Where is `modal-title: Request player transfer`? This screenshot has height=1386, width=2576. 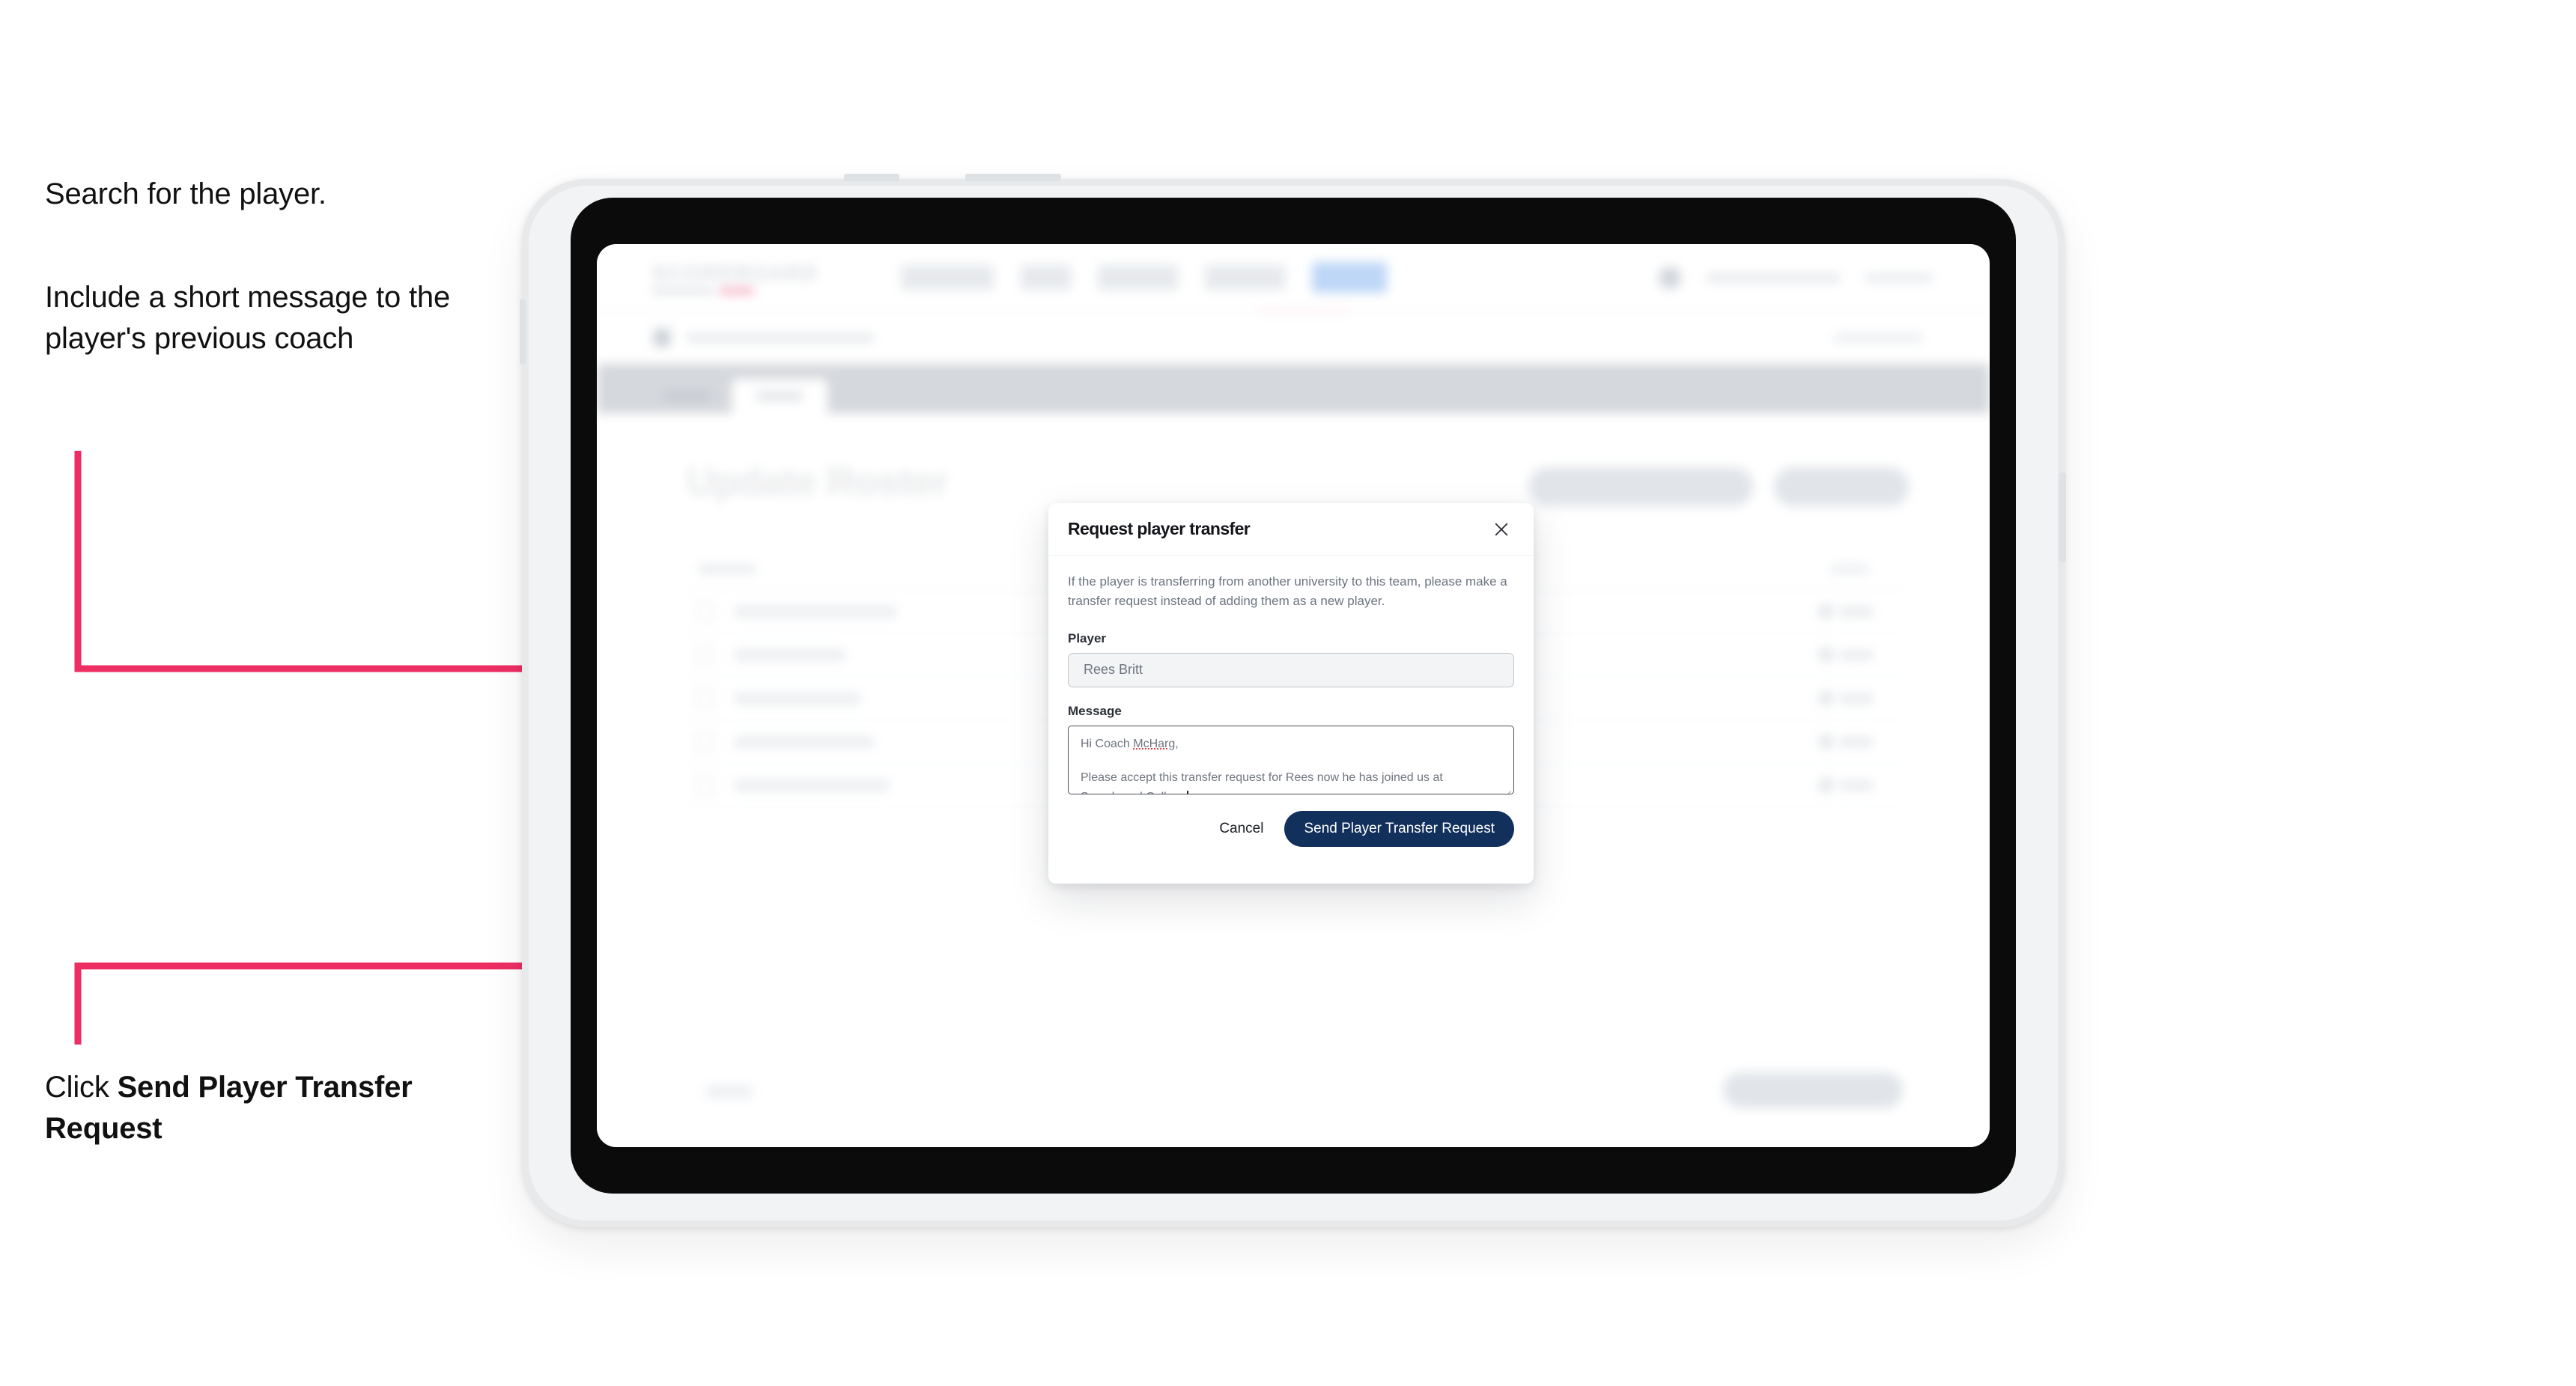
modal-title: Request player transfer is located at coordinates (1159, 529).